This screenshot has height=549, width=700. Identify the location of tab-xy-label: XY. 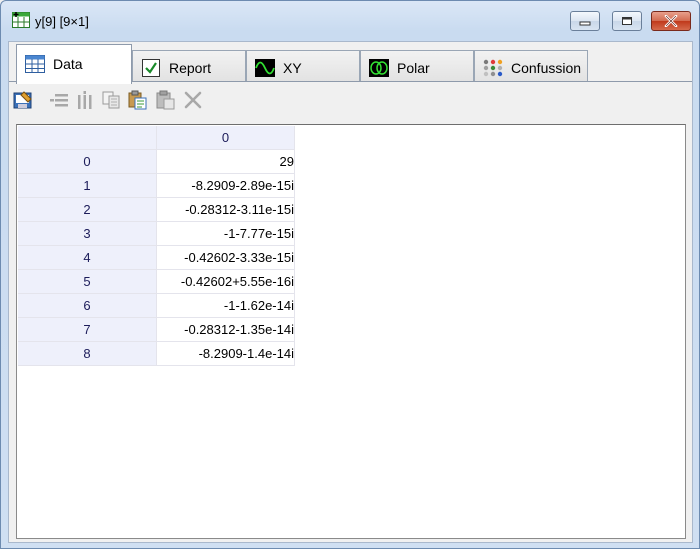
(292, 68).